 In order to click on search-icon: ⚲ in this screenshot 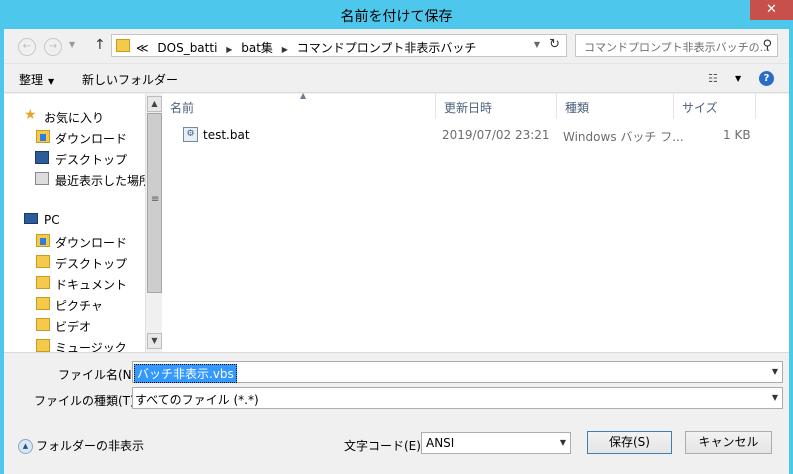, I will do `click(767, 45)`.